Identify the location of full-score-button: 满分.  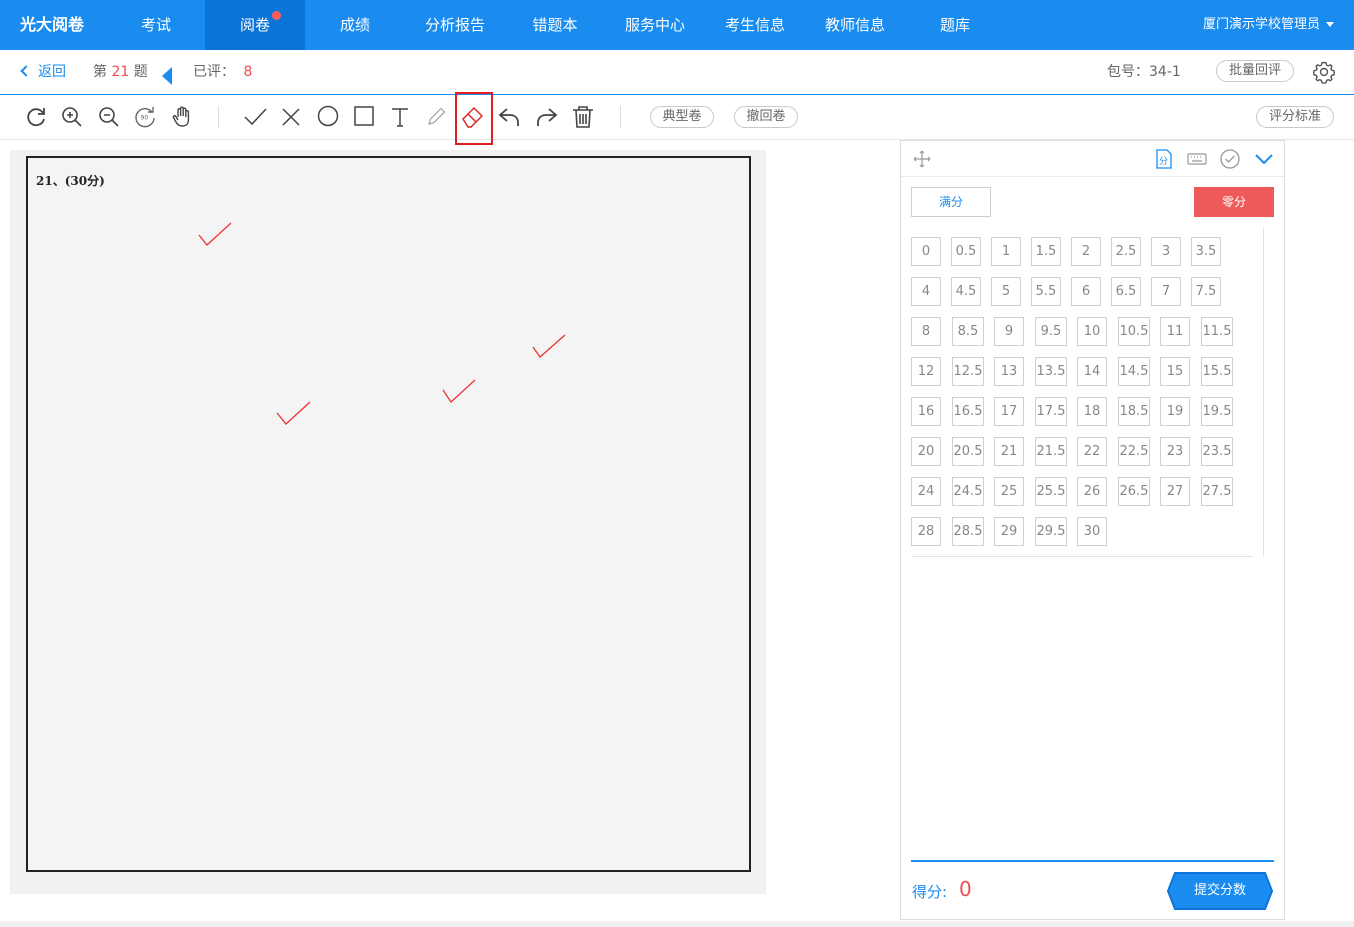
(951, 202).